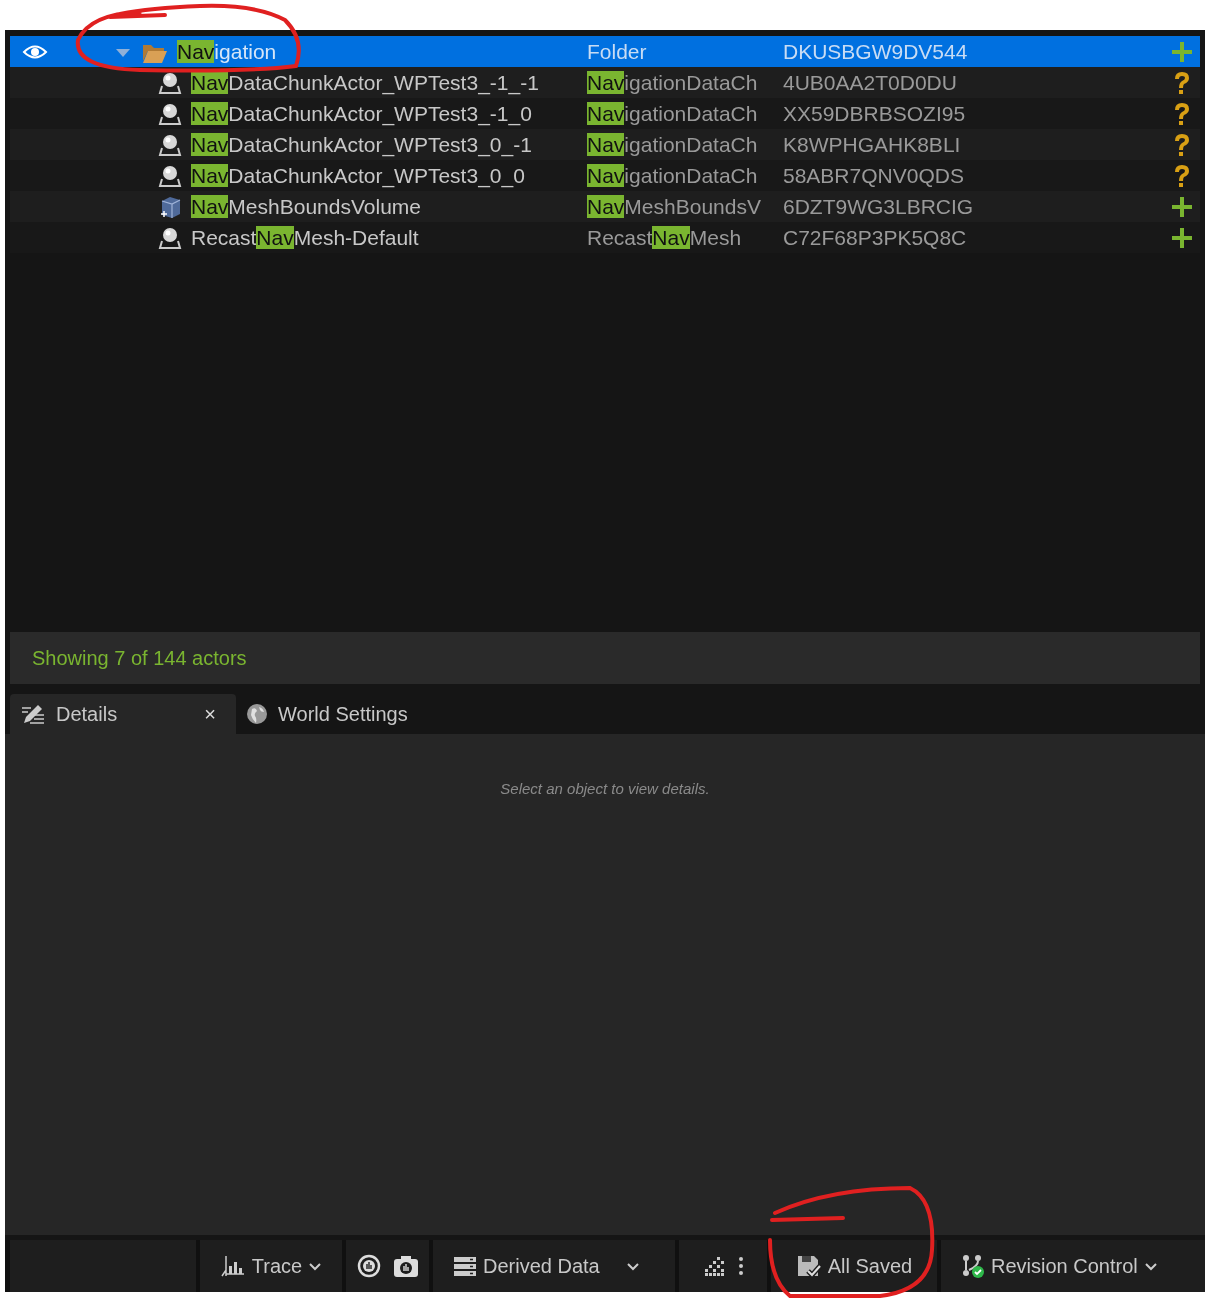 The width and height of the screenshot is (1205, 1299). What do you see at coordinates (714, 1266) in the screenshot?
I see `grid-icon` at bounding box center [714, 1266].